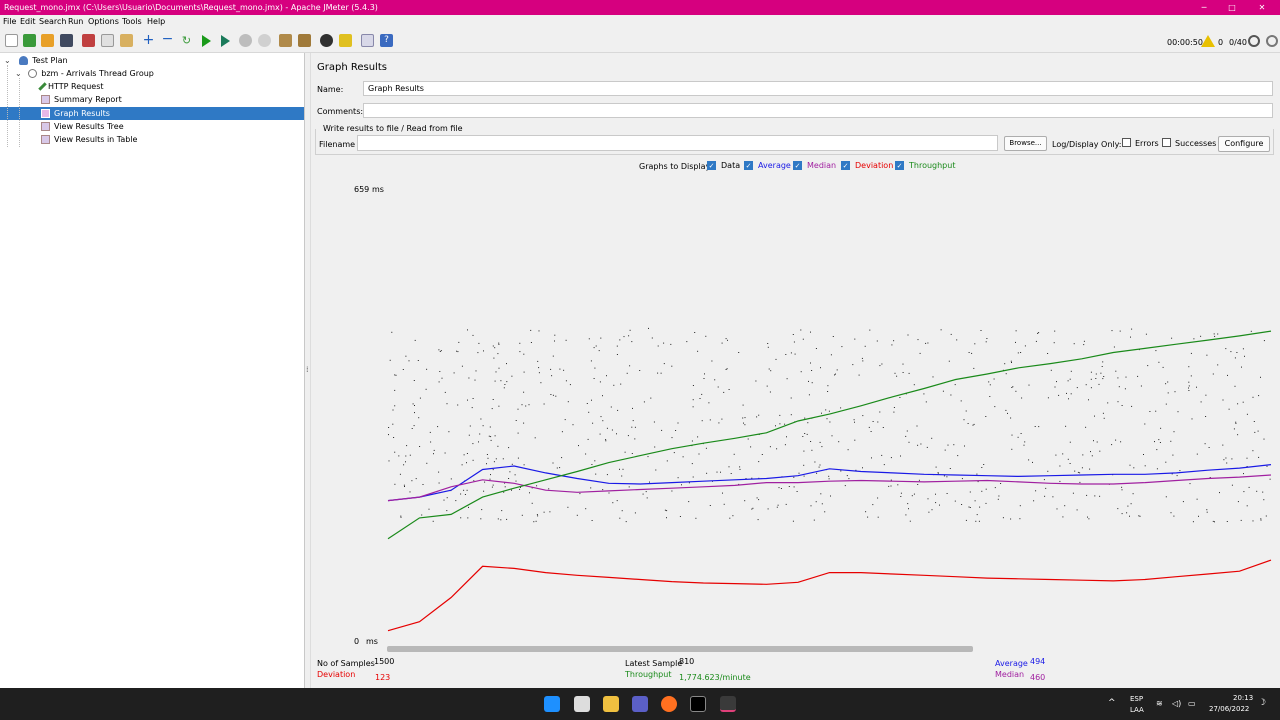 The image size is (1280, 720). What do you see at coordinates (698, 704) in the screenshot?
I see `terminal-icon` at bounding box center [698, 704].